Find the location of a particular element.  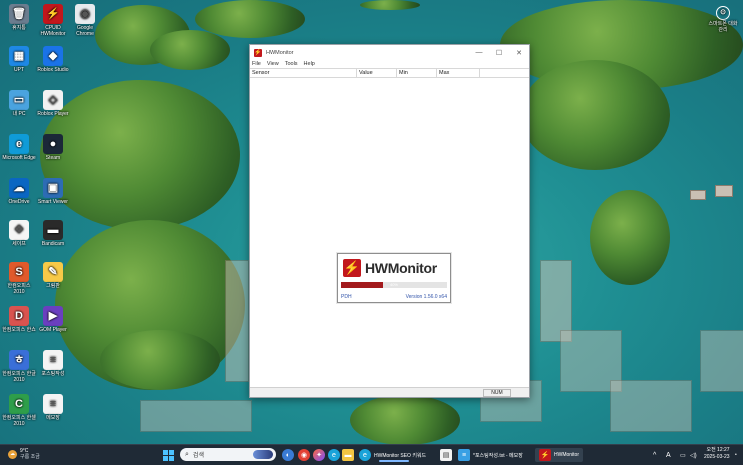

smartphone-link-icon: ⊙ 스마트폰 대화 관리 is located at coordinates (723, 19).